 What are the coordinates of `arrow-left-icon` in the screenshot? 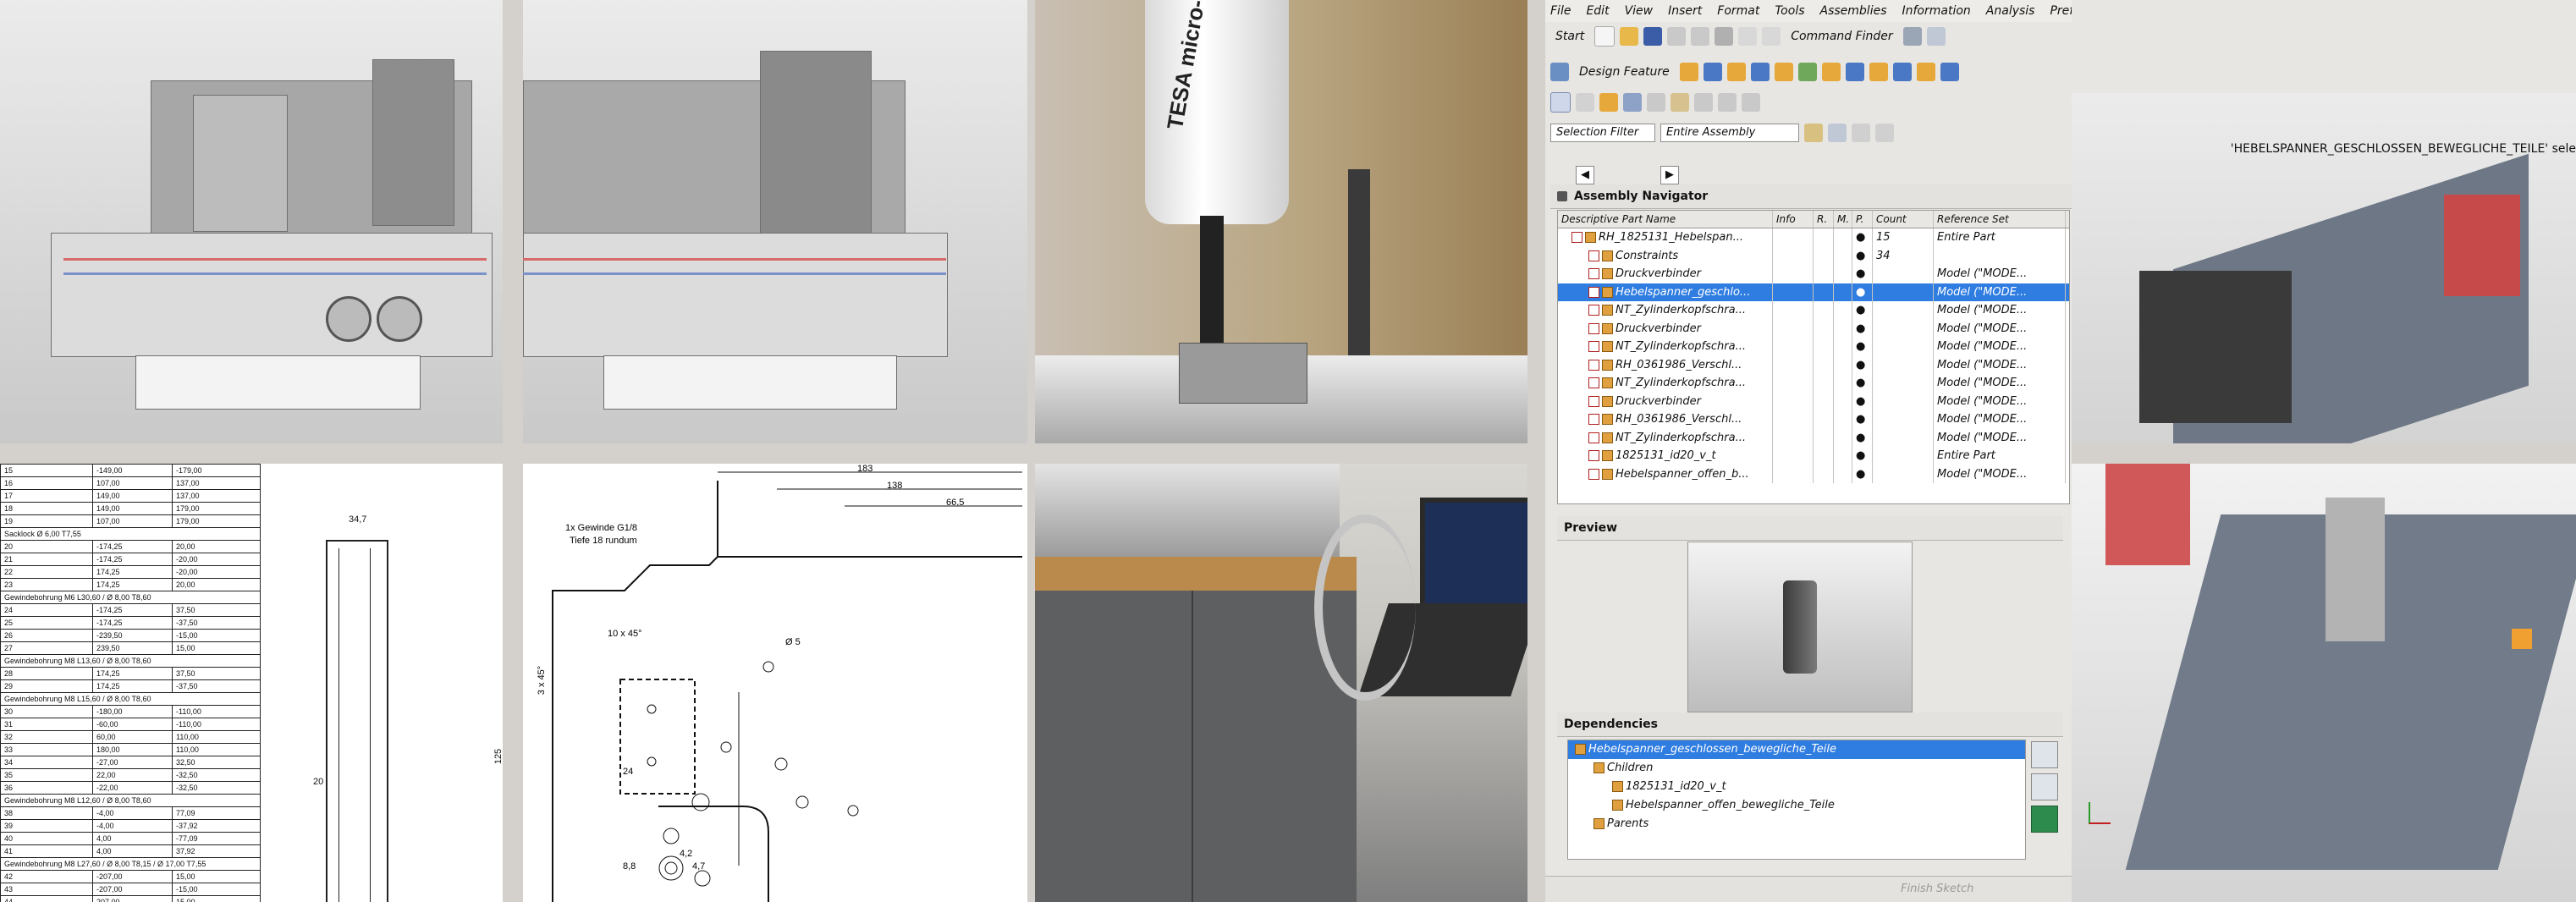 It's located at (2044, 819).